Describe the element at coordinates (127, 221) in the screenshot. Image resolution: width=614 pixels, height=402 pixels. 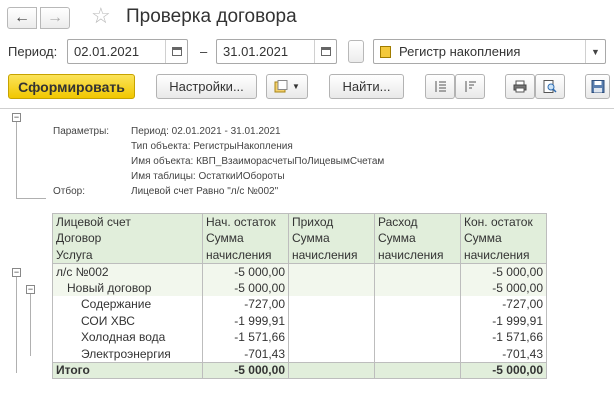
I see `column-header: Лицевой счет` at that location.